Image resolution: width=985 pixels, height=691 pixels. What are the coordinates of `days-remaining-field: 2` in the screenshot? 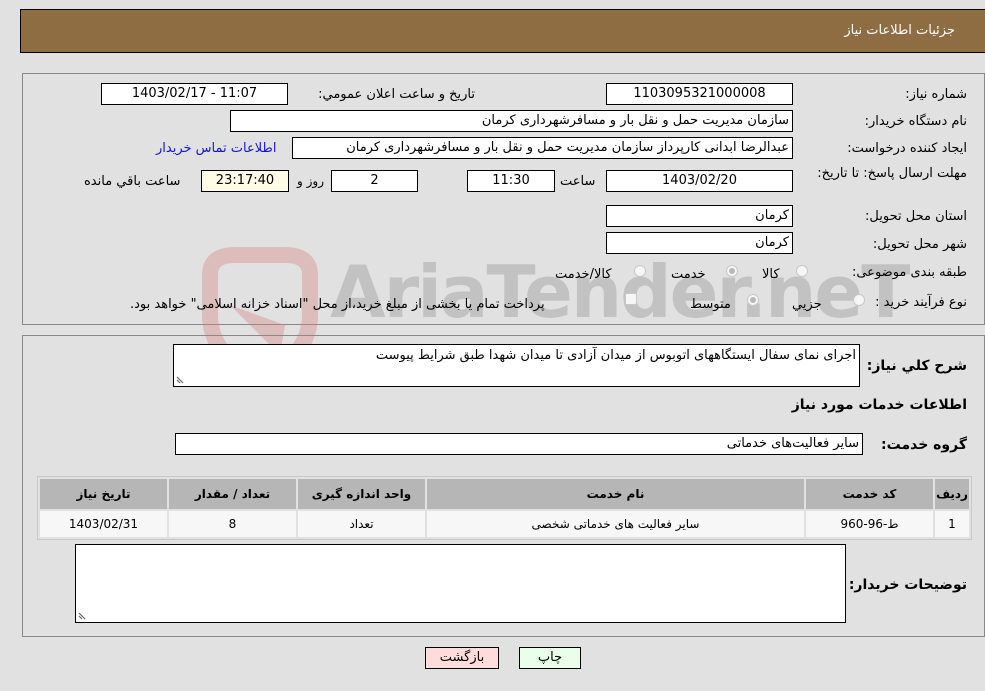 It's located at (374, 181).